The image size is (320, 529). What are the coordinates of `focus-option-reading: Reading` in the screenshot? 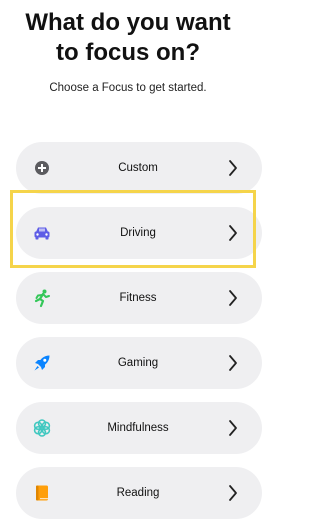 It's located at (139, 493).